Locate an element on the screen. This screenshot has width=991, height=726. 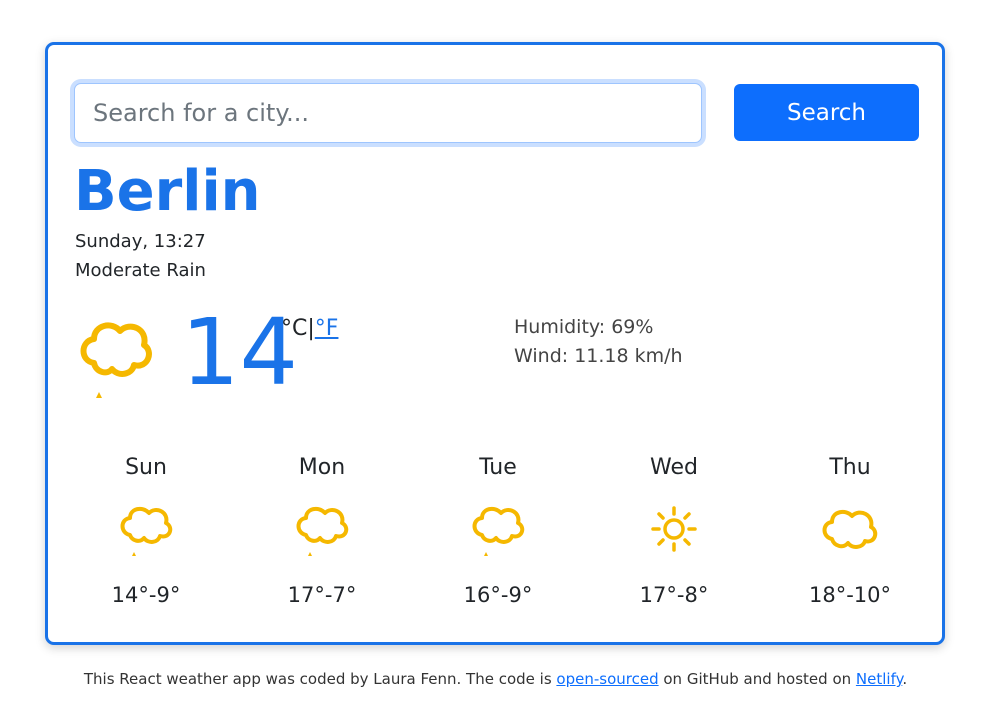
forecast-day-name: Thu is located at coordinates (850, 467).